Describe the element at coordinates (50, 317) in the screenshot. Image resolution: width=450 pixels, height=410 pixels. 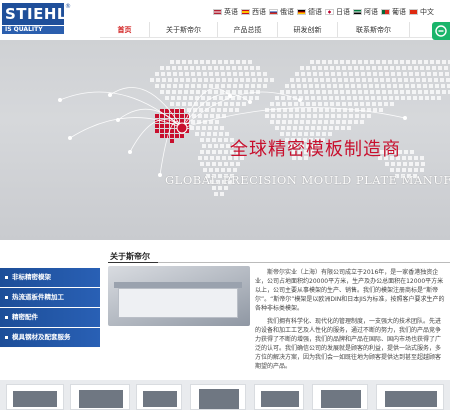
I see `sidebar-item-parts: 精密配件` at that location.